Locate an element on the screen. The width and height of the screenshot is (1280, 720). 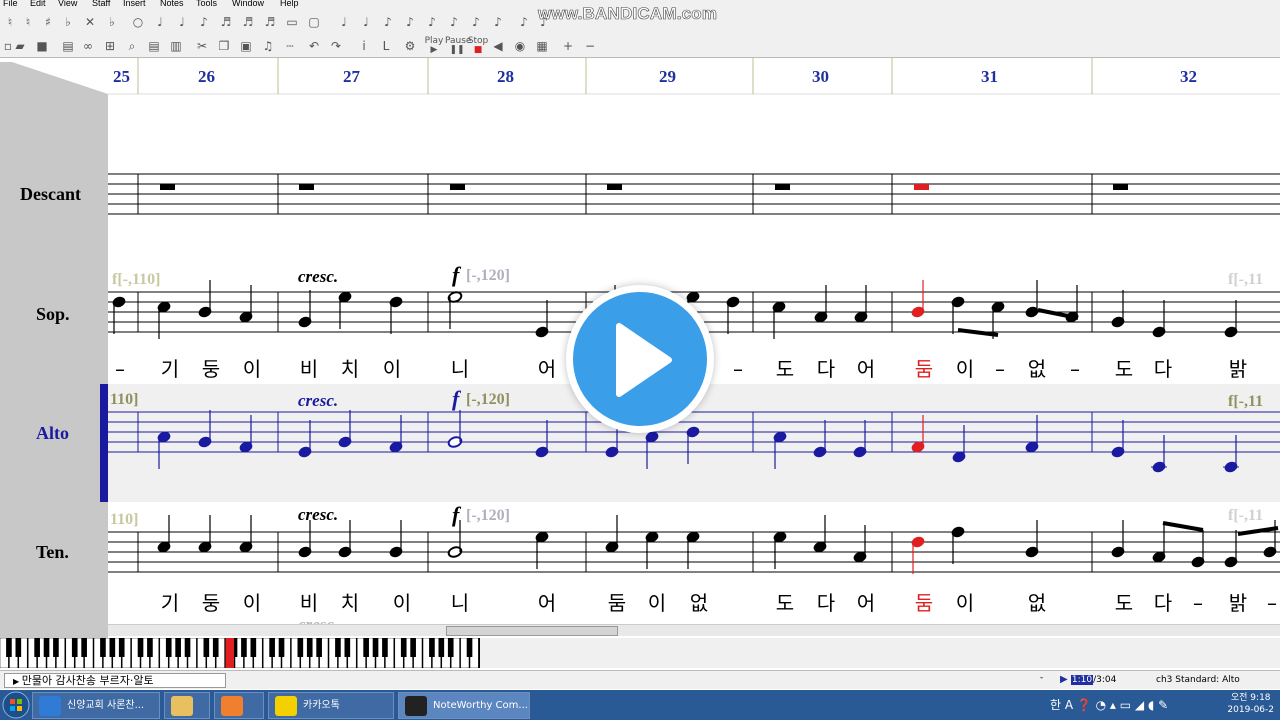
eighth-note-icon: ♪ is located at coordinates (204, 22).